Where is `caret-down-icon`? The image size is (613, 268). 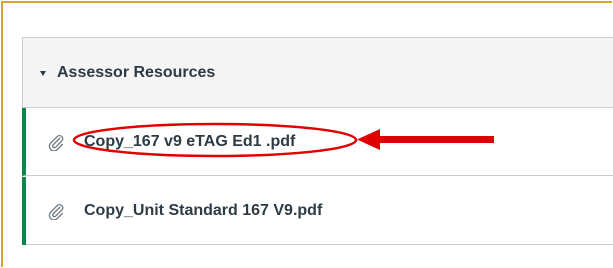 caret-down-icon is located at coordinates (43, 73).